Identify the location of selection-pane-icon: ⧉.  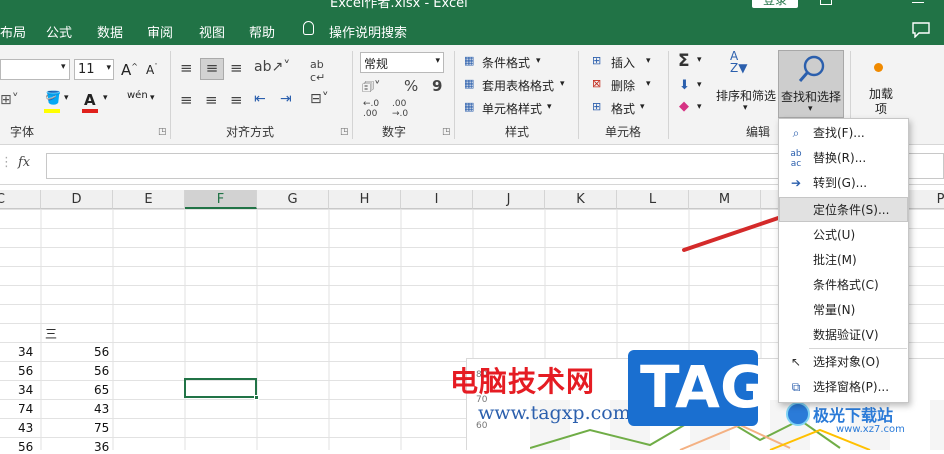
(796, 387).